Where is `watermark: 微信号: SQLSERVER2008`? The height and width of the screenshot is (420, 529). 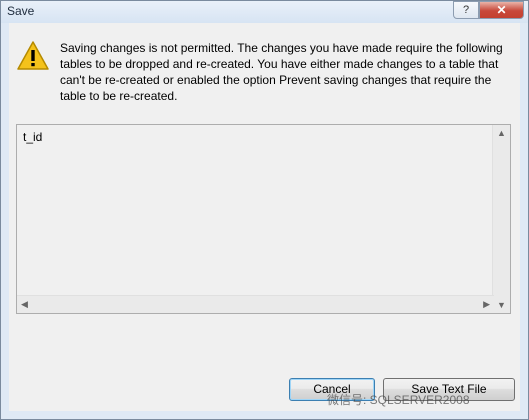
watermark: 微信号: SQLSERVER2008 is located at coordinates (398, 400).